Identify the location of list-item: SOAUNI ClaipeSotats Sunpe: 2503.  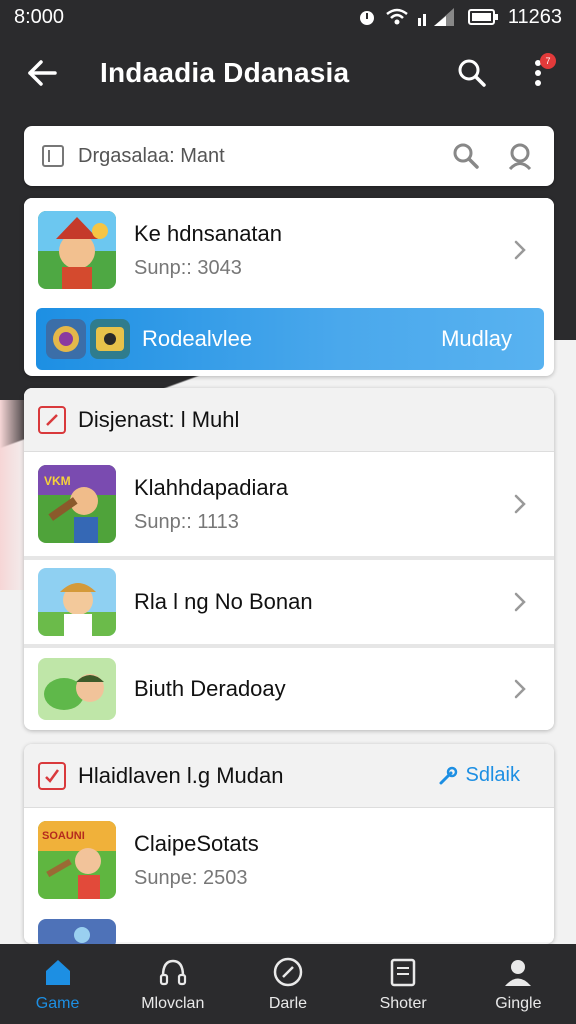
(289, 860).